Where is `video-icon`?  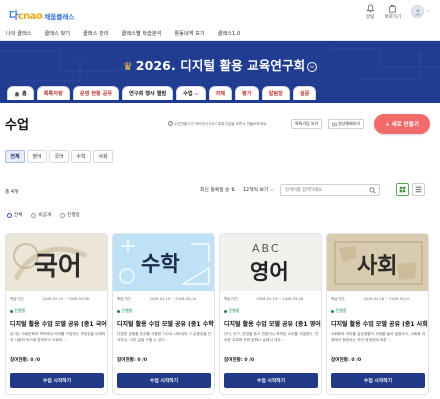 video-icon is located at coordinates (334, 124).